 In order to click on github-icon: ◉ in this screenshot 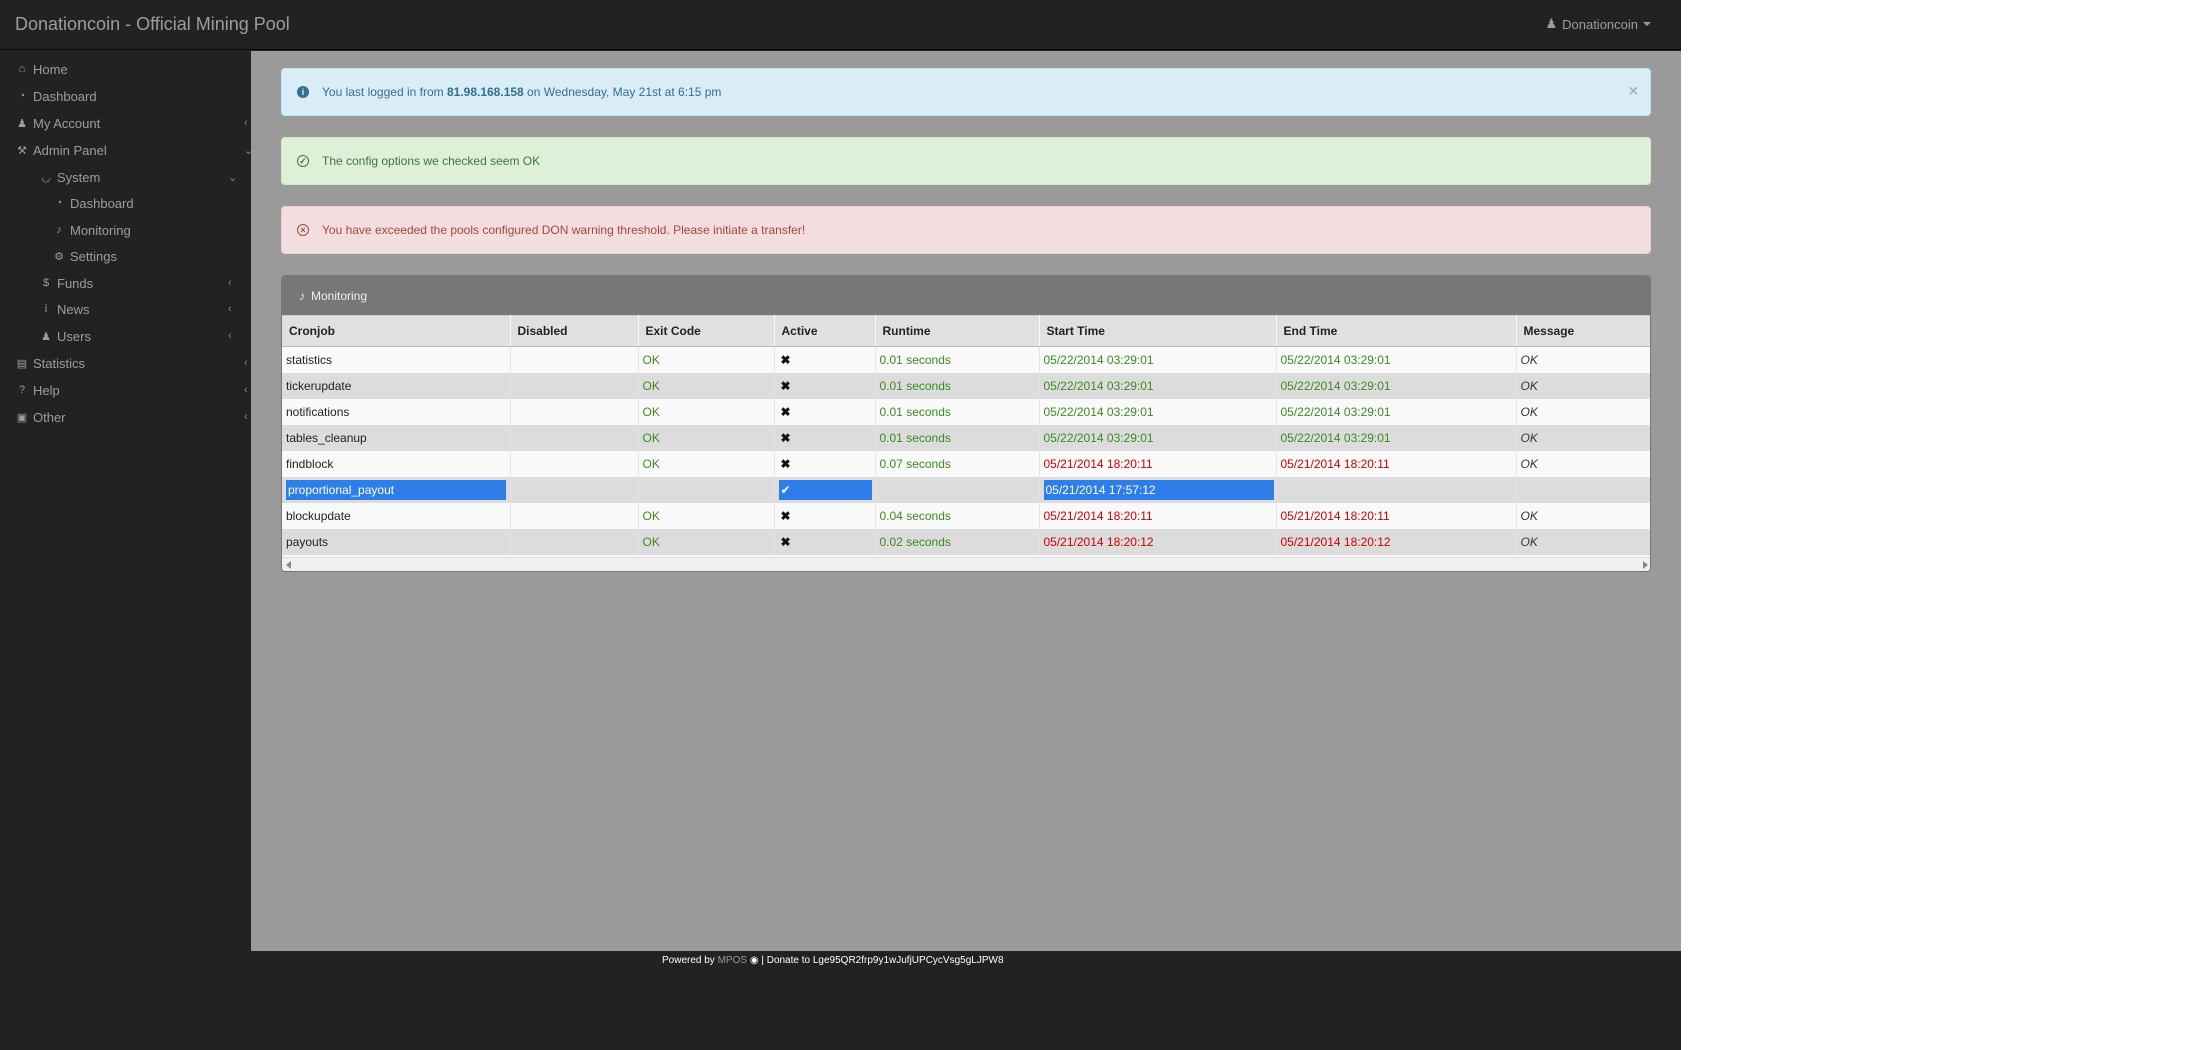, I will do `click(754, 960)`.